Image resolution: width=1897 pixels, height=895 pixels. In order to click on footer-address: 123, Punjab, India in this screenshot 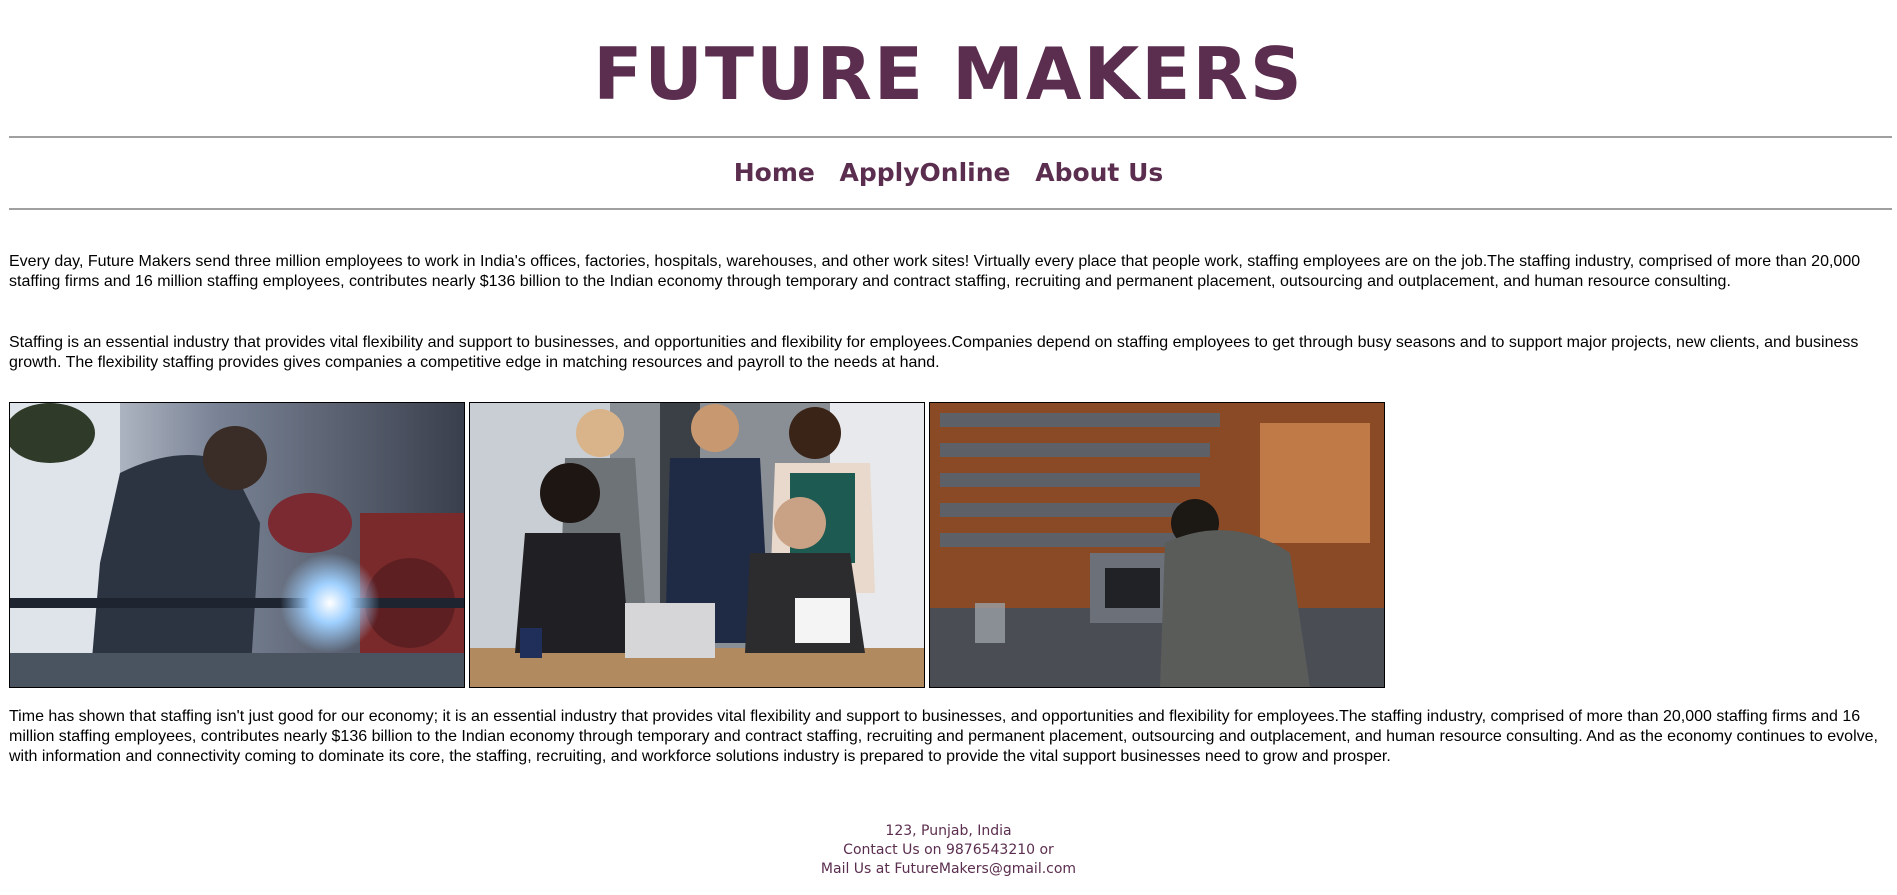, I will do `click(948, 831)`.